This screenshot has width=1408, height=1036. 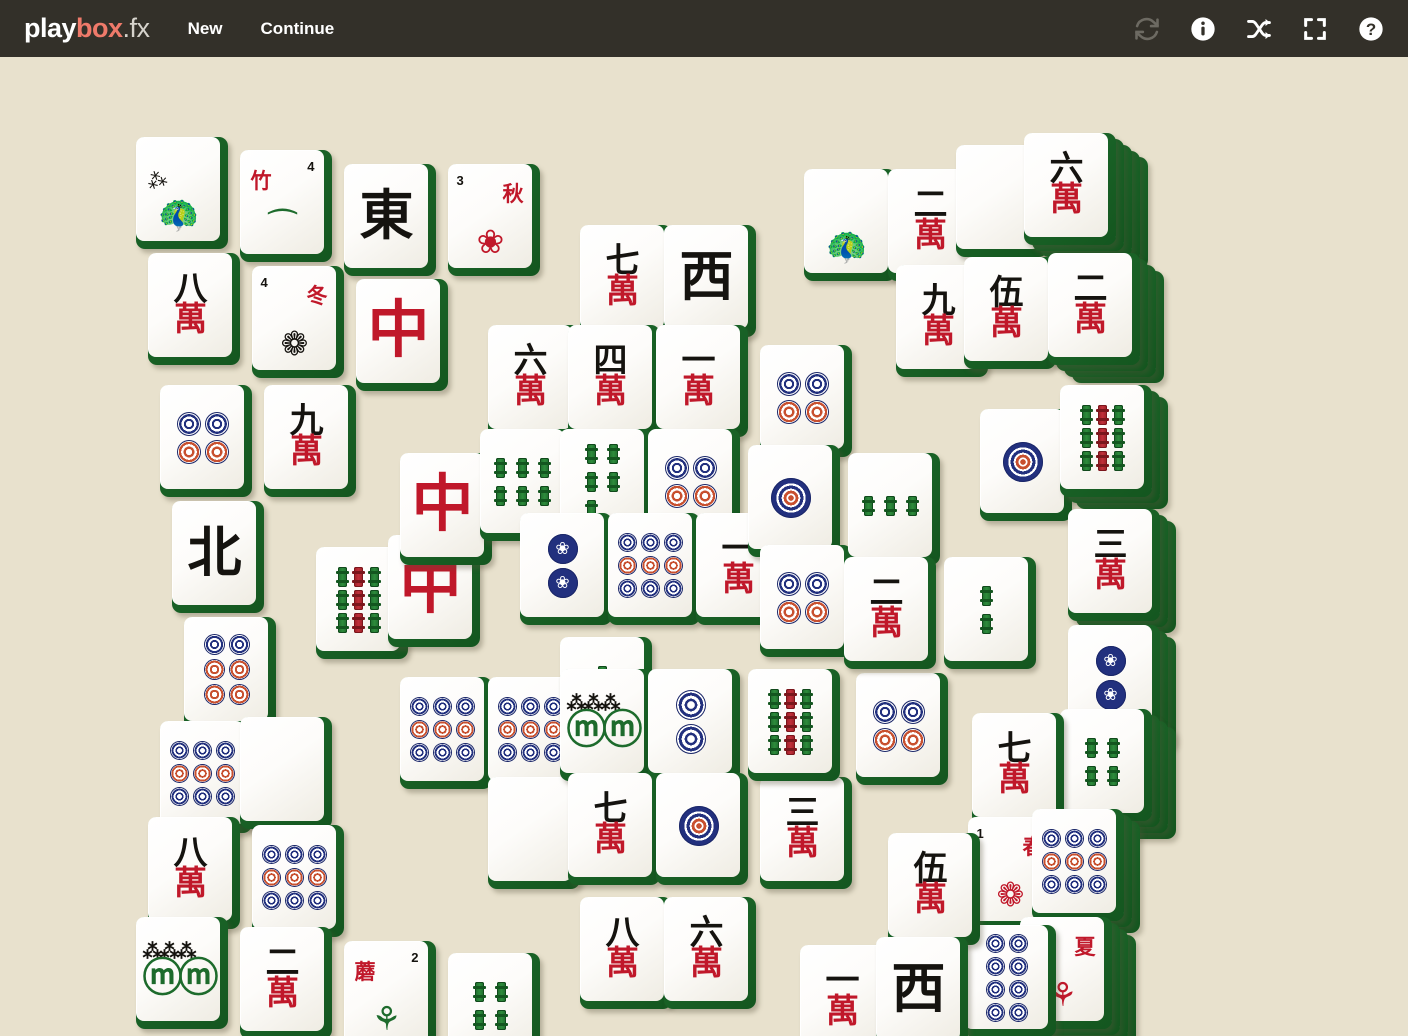 I want to click on tile-east-wind: 東, so click(x=390, y=220).